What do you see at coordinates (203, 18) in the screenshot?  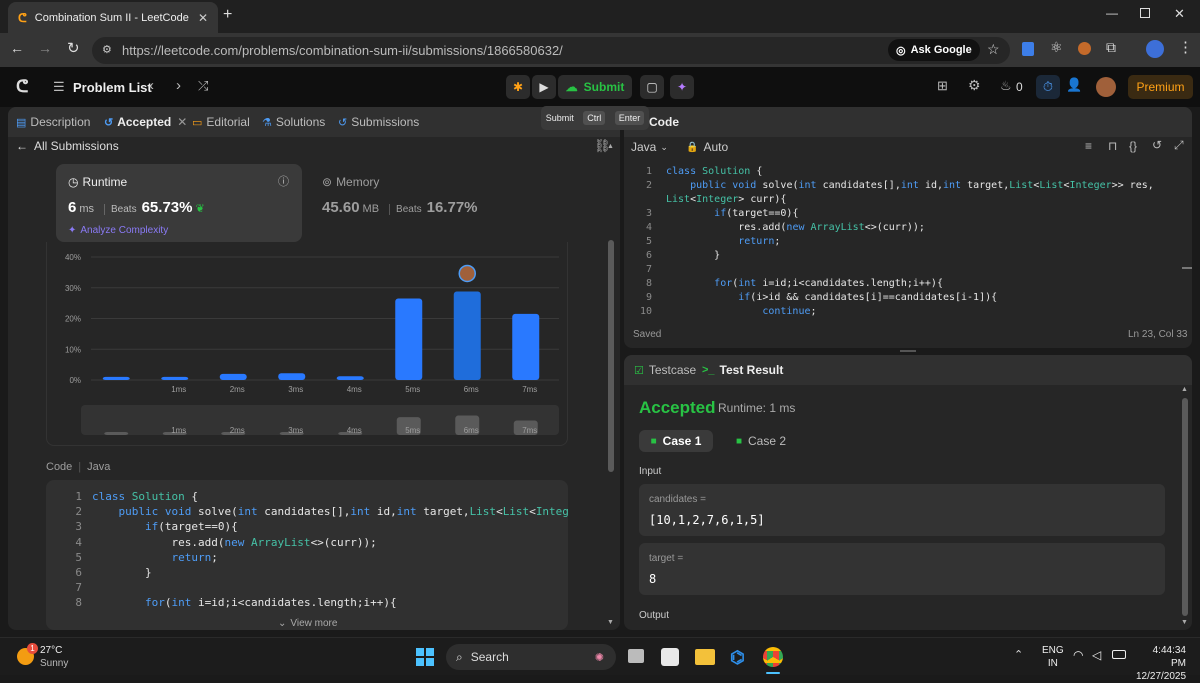 I see `close-tab-icon: ✕` at bounding box center [203, 18].